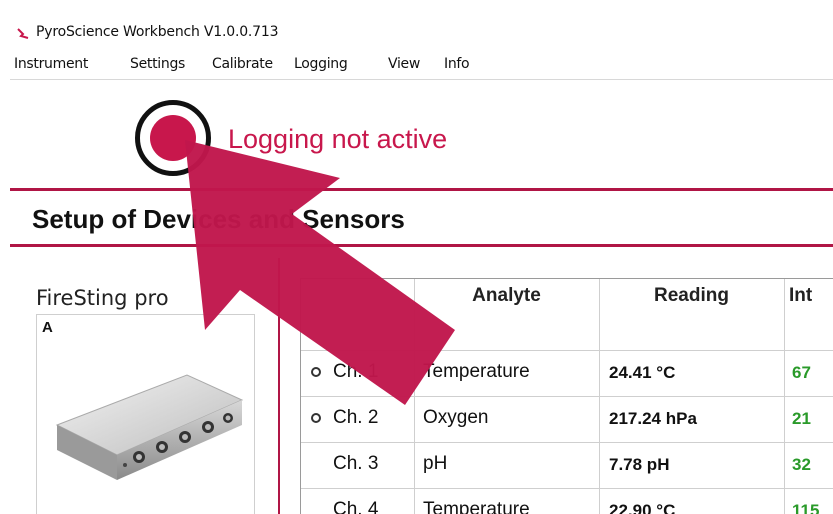 This screenshot has width=833, height=514. I want to click on analyte-cell: pH, so click(435, 463).